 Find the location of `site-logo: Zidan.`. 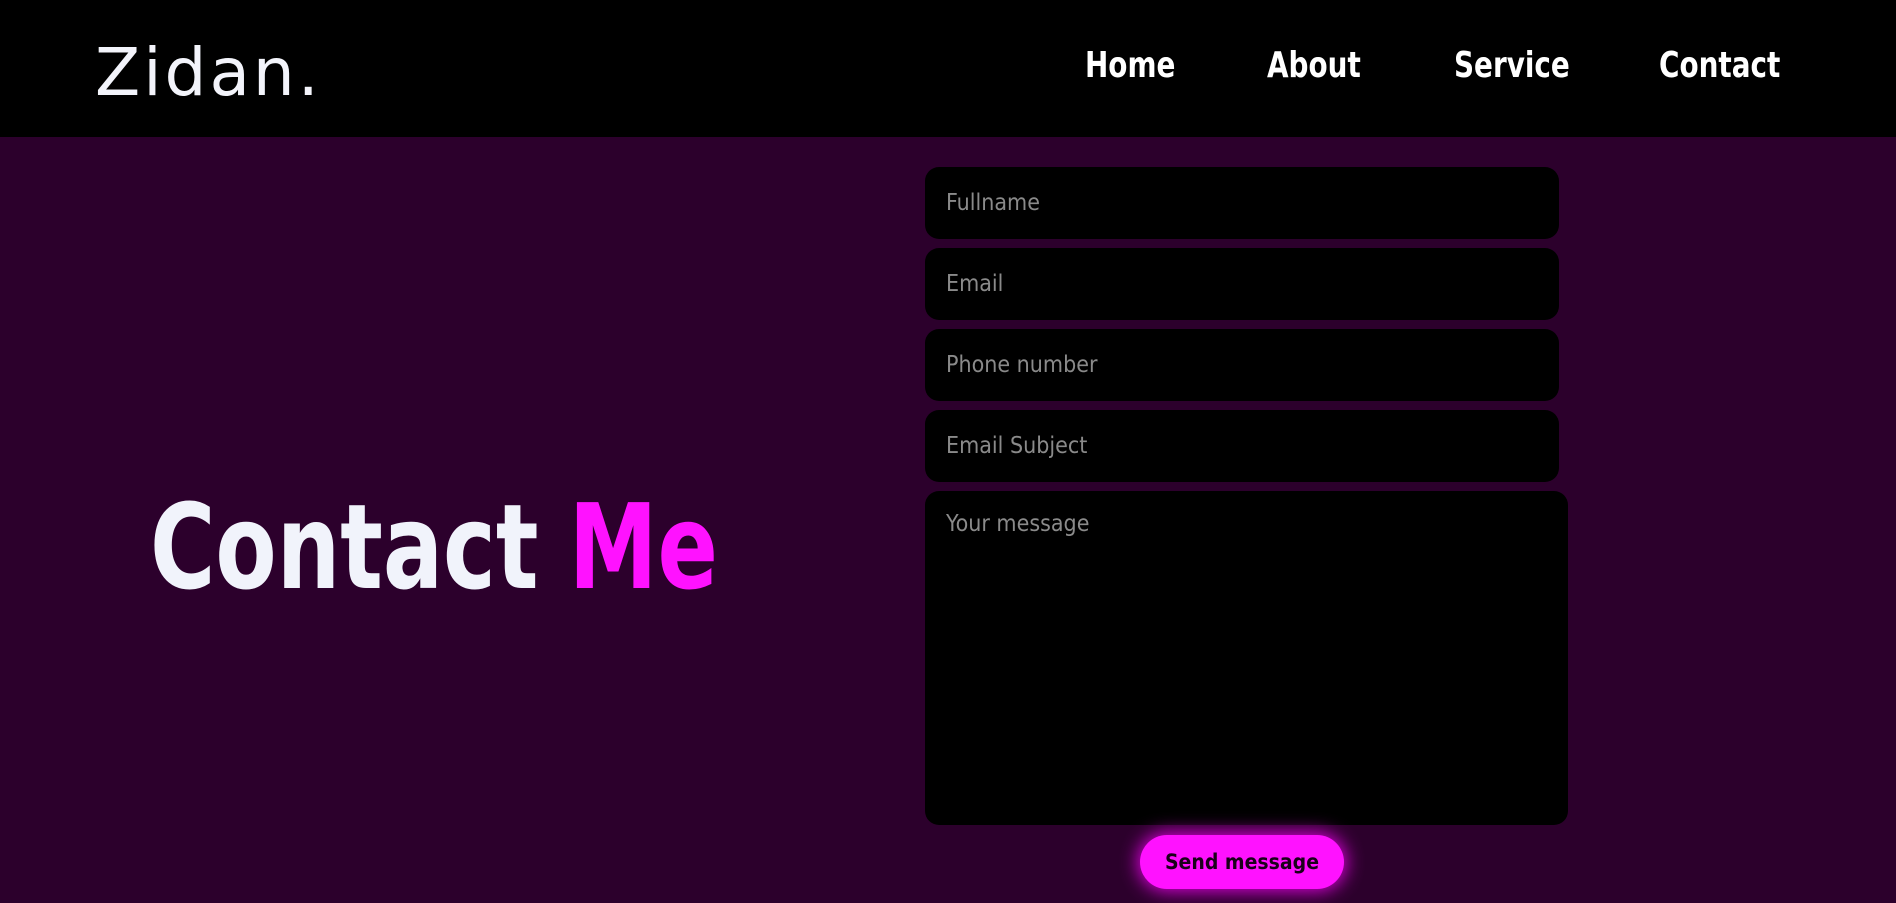

site-logo: Zidan. is located at coordinates (208, 73).